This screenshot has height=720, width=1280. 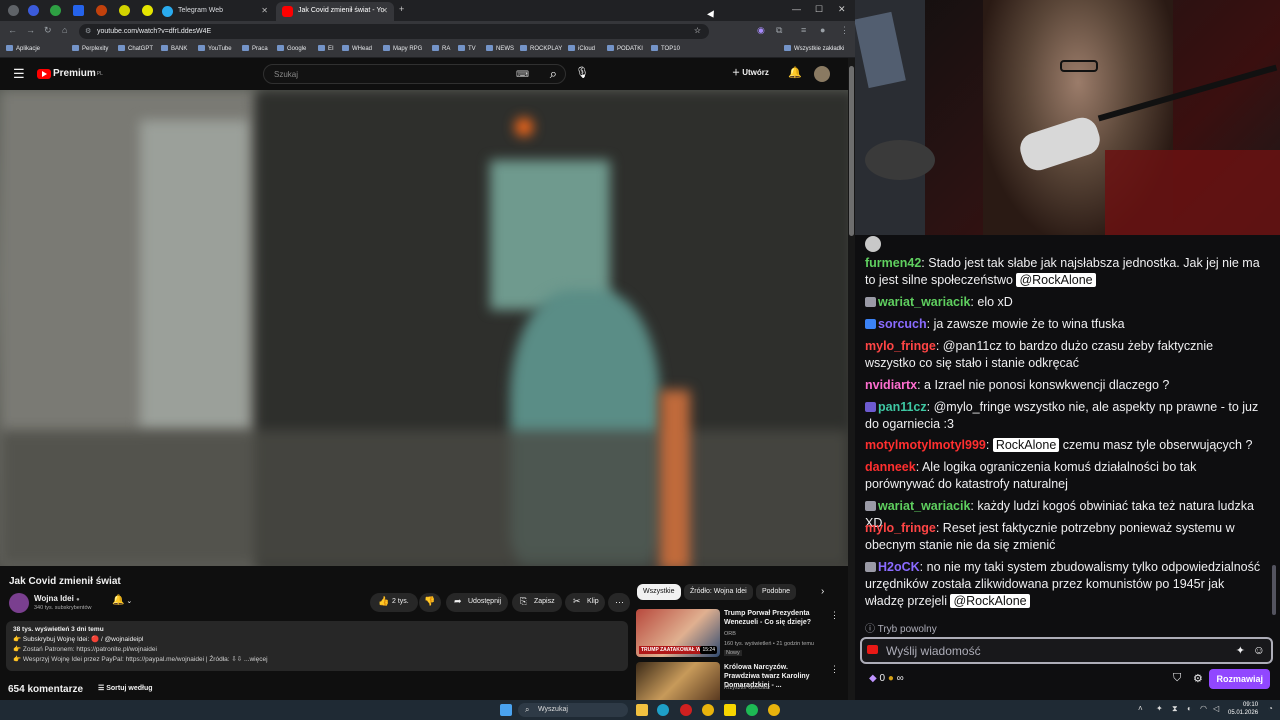 What do you see at coordinates (441, 48) in the screenshot?
I see `bookmark-item: RA` at bounding box center [441, 48].